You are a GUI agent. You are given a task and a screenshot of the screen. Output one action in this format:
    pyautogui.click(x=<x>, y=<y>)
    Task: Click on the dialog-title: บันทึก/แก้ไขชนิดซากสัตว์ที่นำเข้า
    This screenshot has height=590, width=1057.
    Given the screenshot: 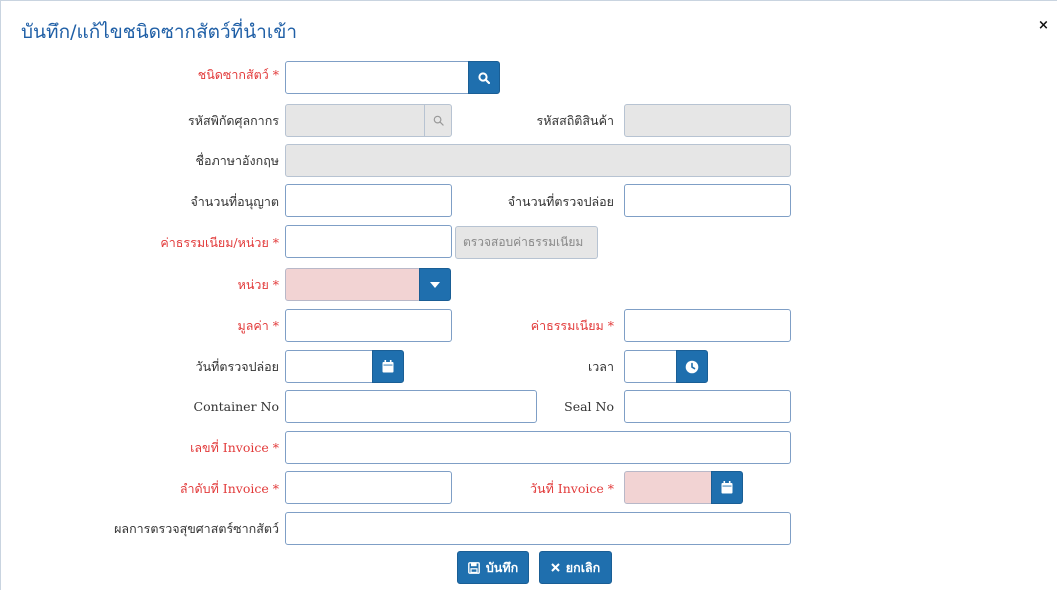 What is the action you would take?
    pyautogui.click(x=159, y=32)
    